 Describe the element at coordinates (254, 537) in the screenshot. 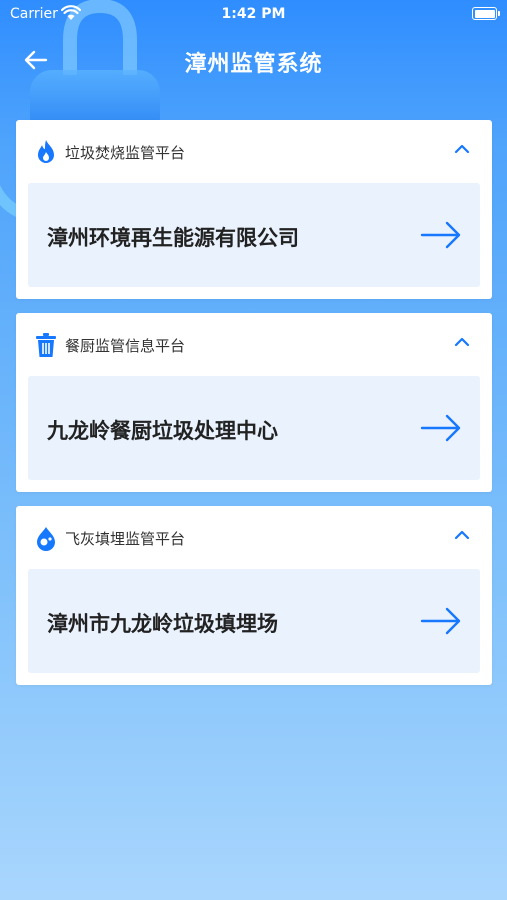

I see `platform-card-header: 飞灰填埋监管平台` at that location.